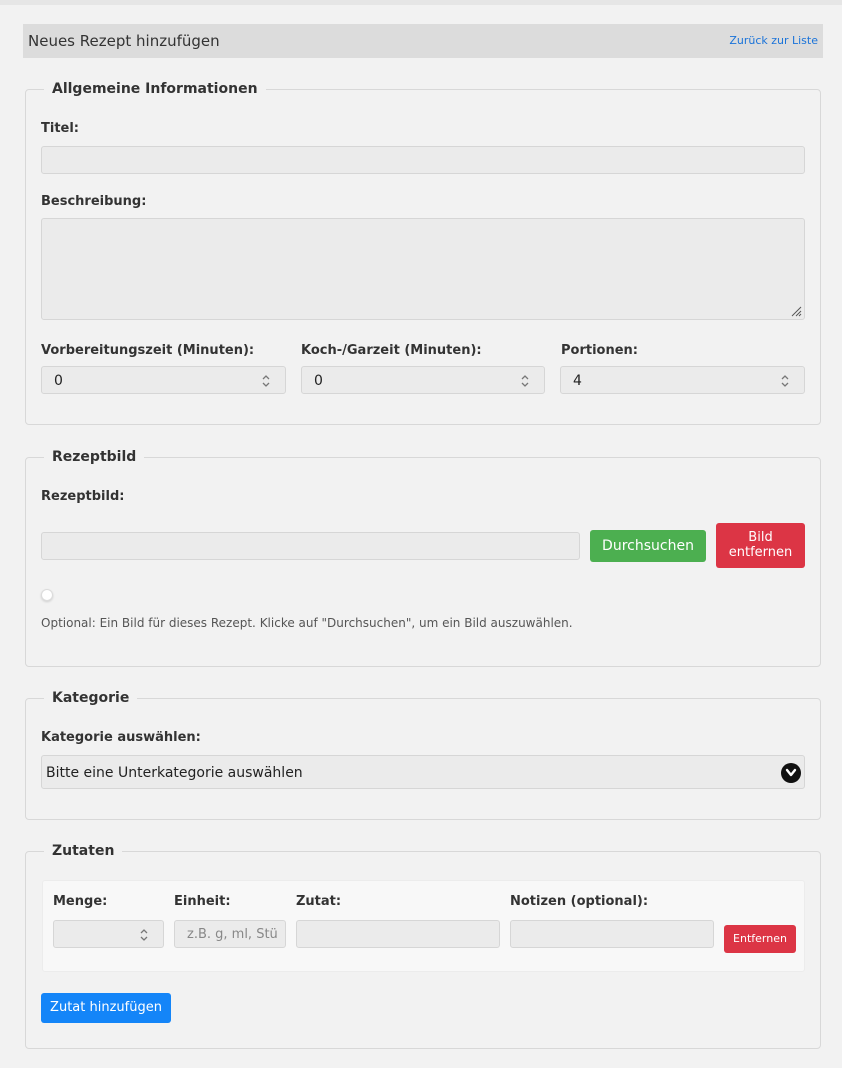 Image resolution: width=842 pixels, height=1068 pixels. What do you see at coordinates (83, 496) in the screenshot?
I see `recipe-image-label: Rezeptbild:` at bounding box center [83, 496].